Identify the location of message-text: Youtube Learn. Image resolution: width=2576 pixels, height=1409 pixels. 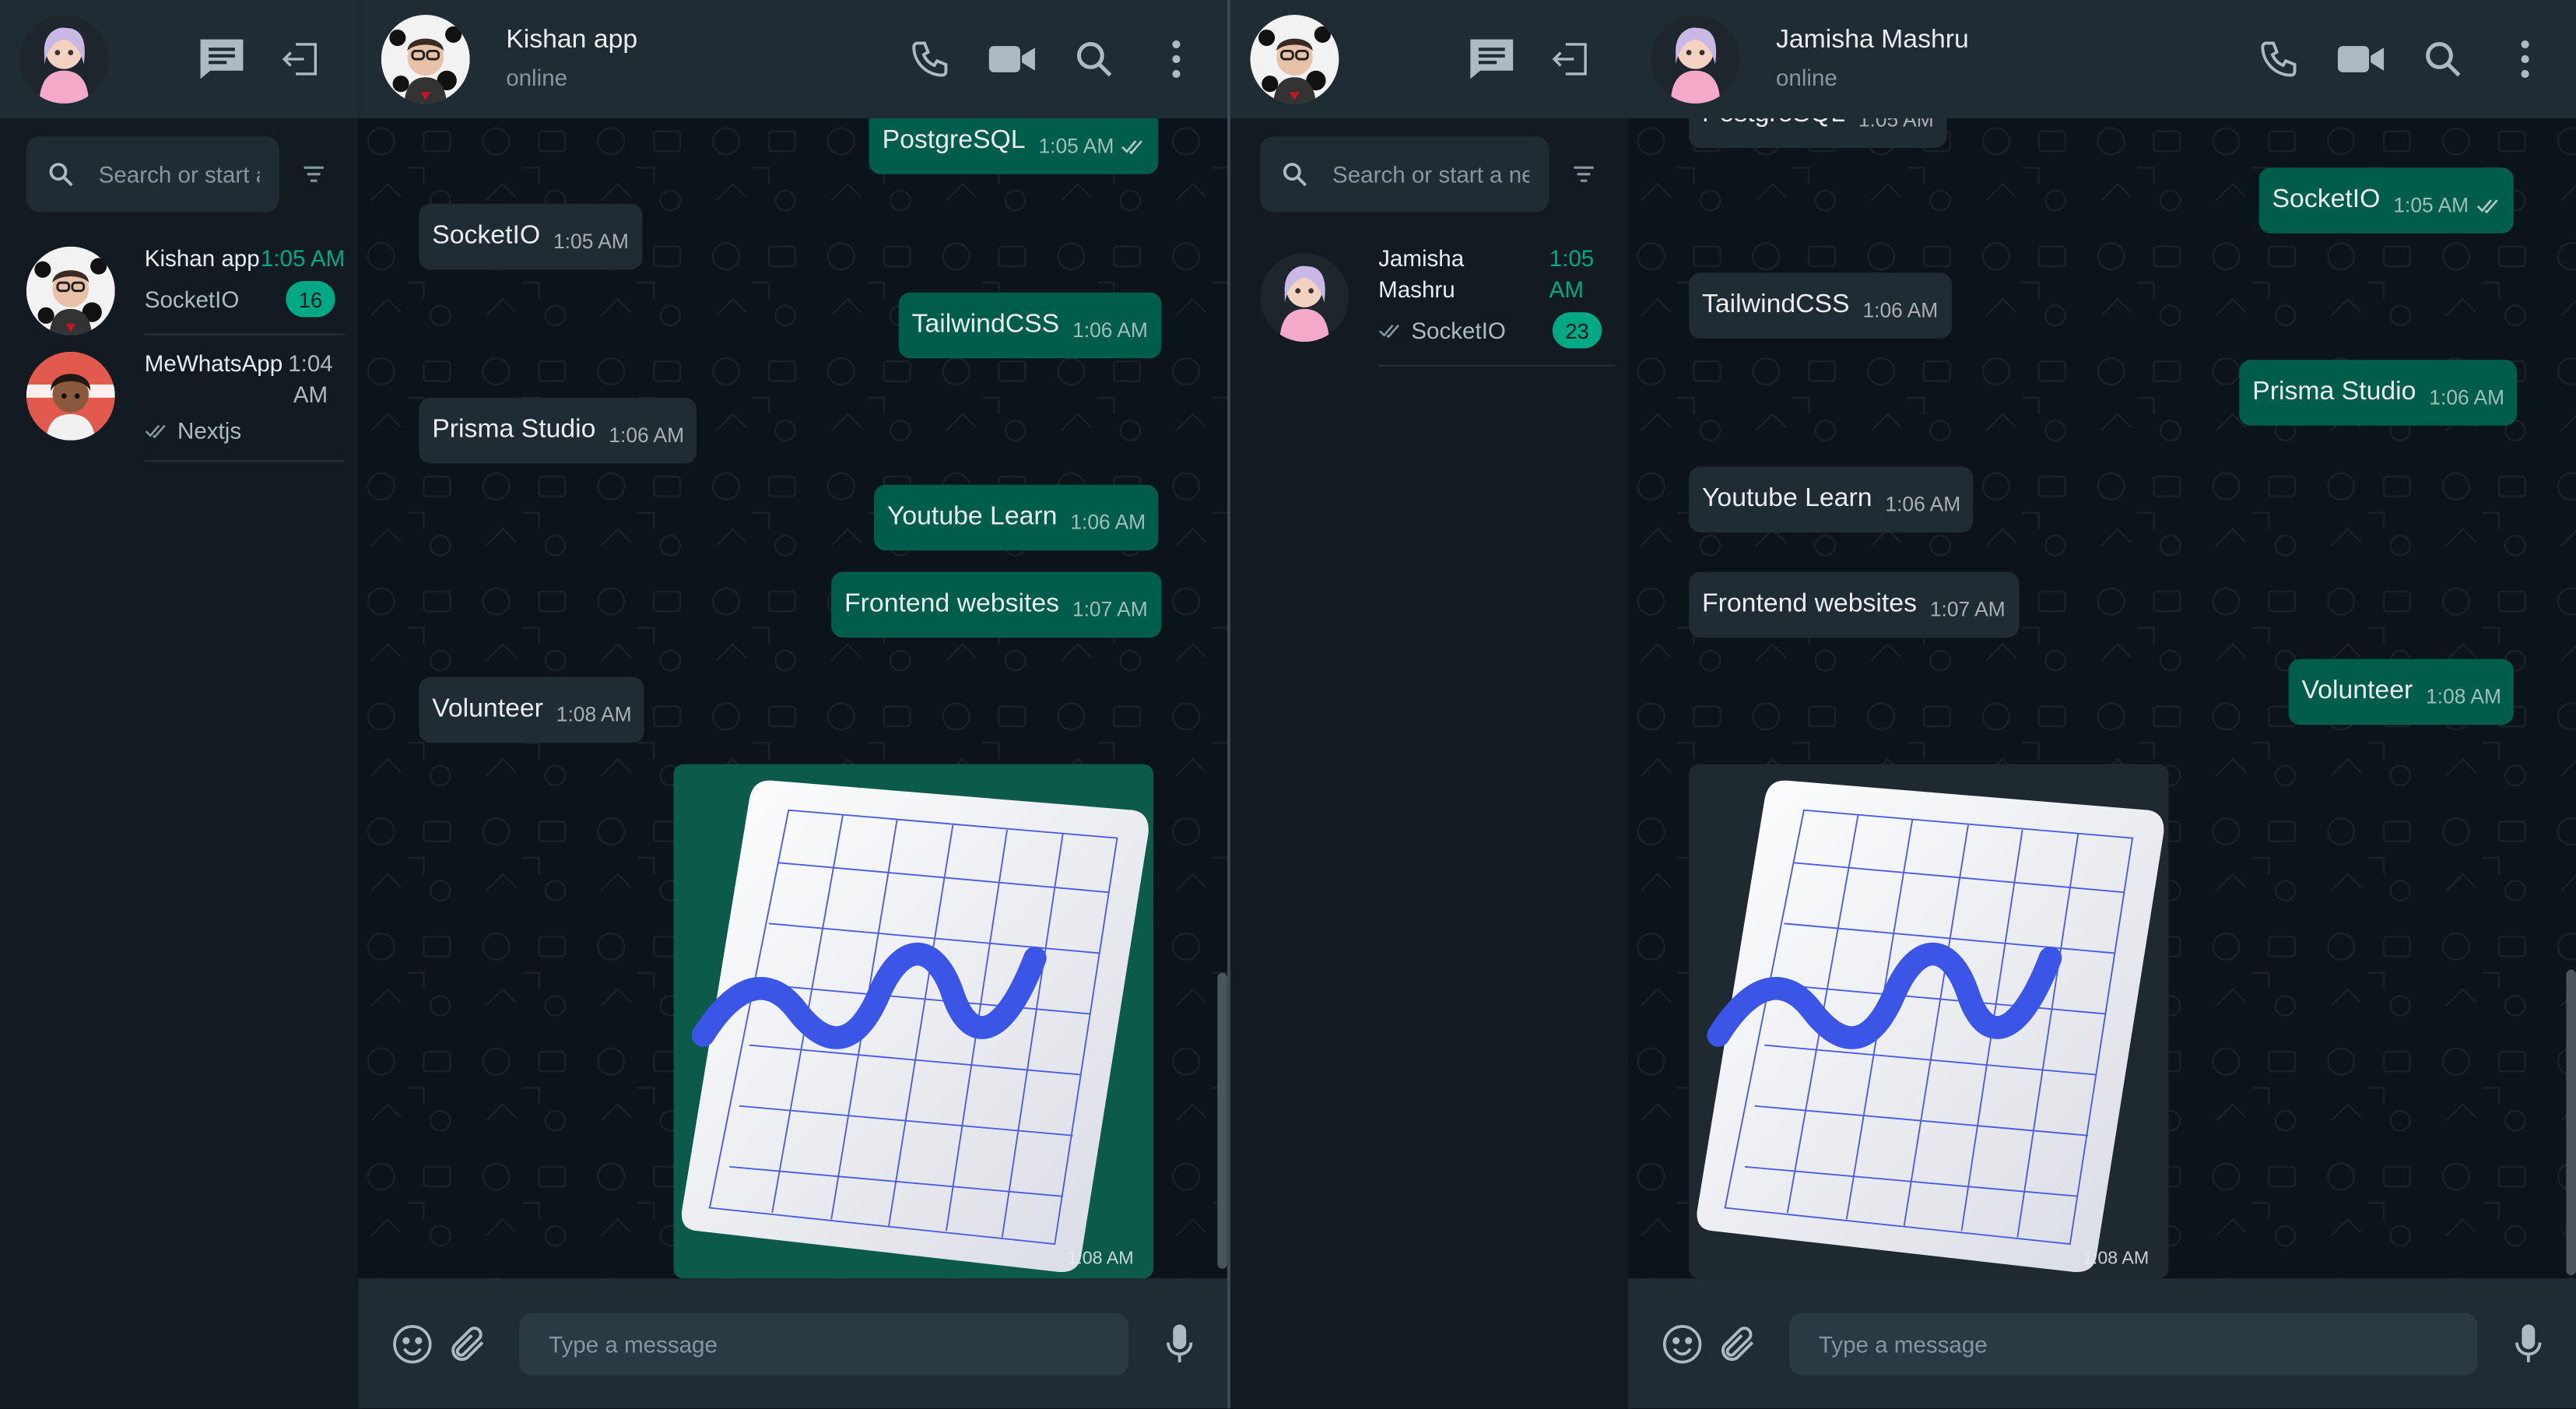
(1787, 498).